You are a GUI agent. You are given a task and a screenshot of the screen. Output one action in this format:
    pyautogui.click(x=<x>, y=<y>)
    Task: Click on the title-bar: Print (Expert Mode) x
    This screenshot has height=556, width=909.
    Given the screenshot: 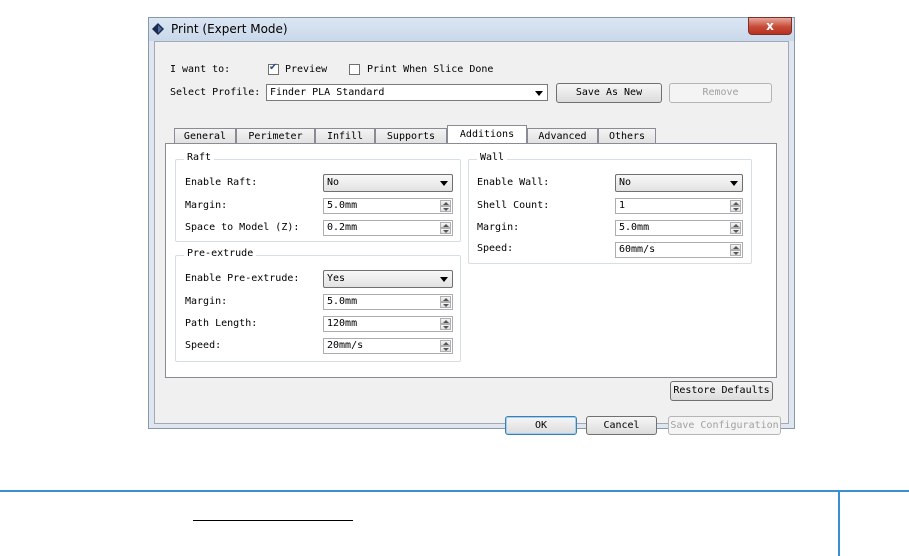 What is the action you would take?
    pyautogui.click(x=471, y=29)
    